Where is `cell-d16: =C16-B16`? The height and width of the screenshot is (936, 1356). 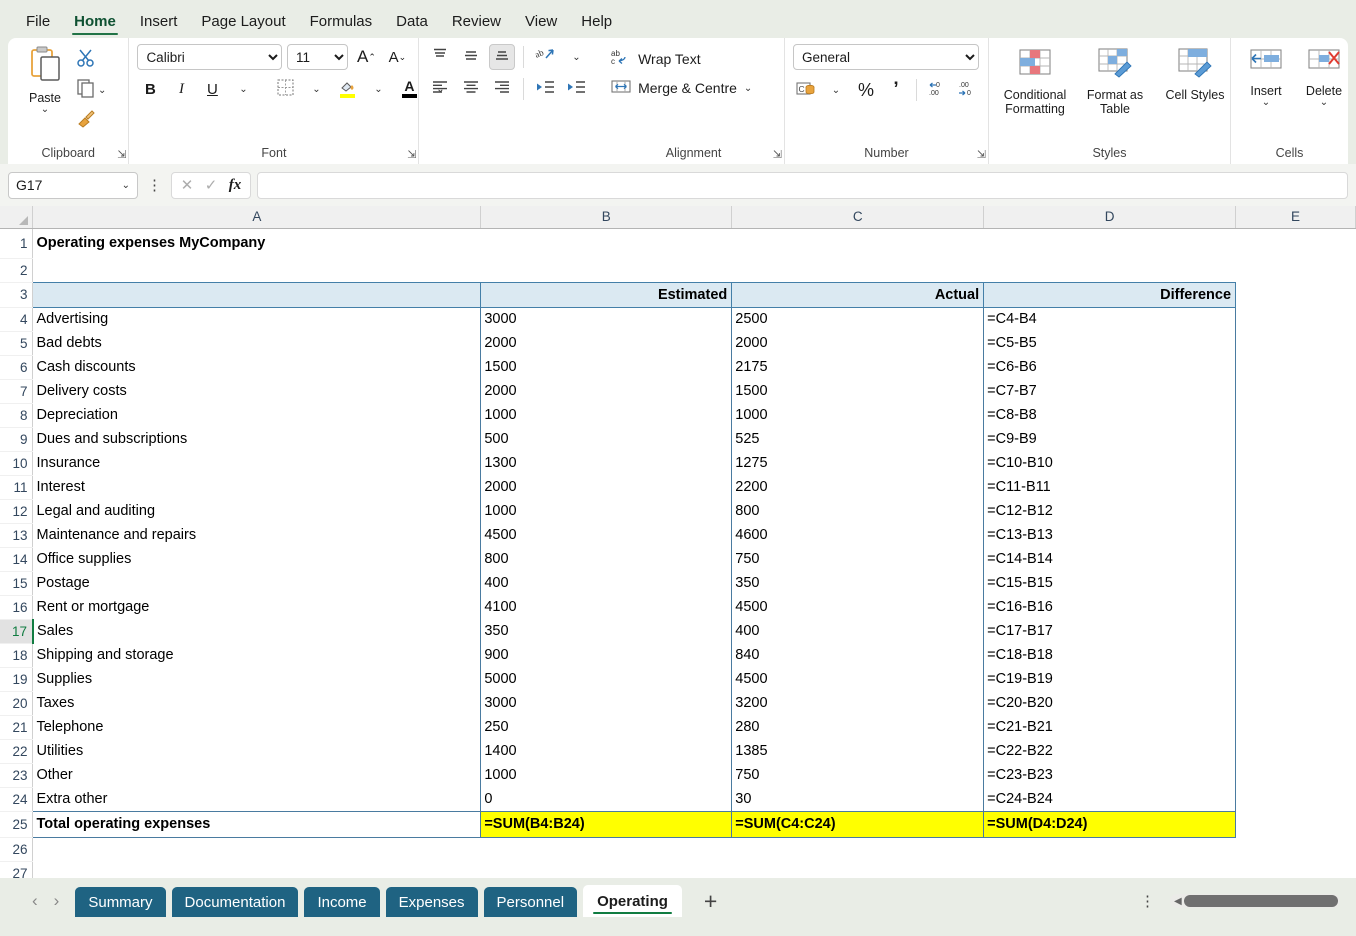 cell-d16: =C16-B16 is located at coordinates (1110, 607).